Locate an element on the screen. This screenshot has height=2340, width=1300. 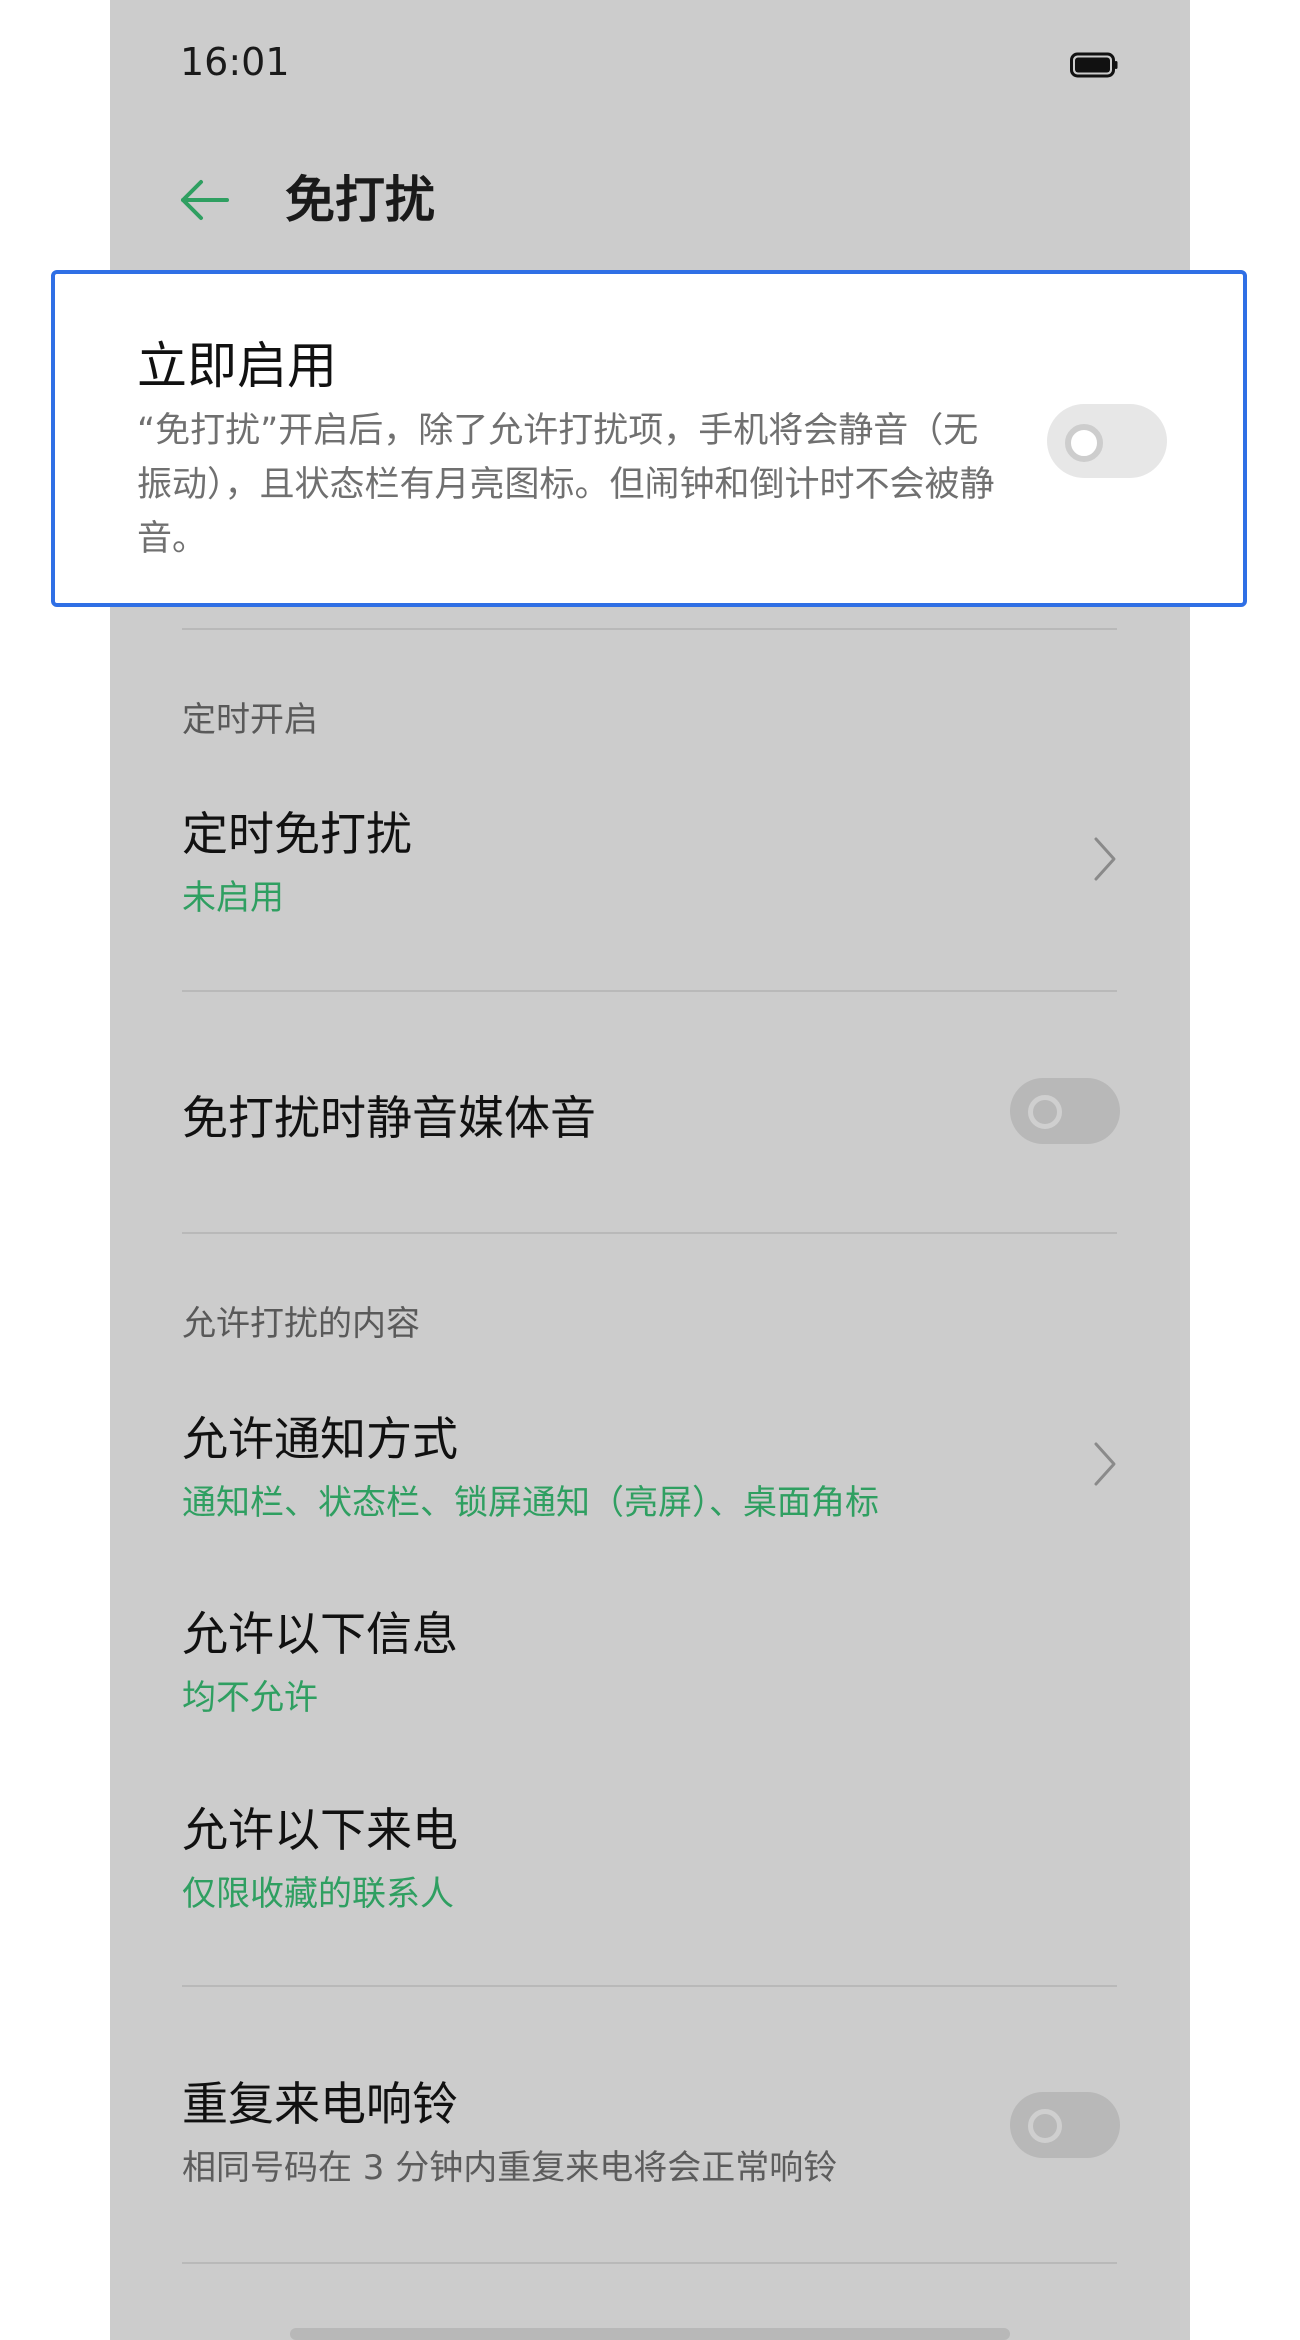
status-time: 16:01 is located at coordinates (235, 62).